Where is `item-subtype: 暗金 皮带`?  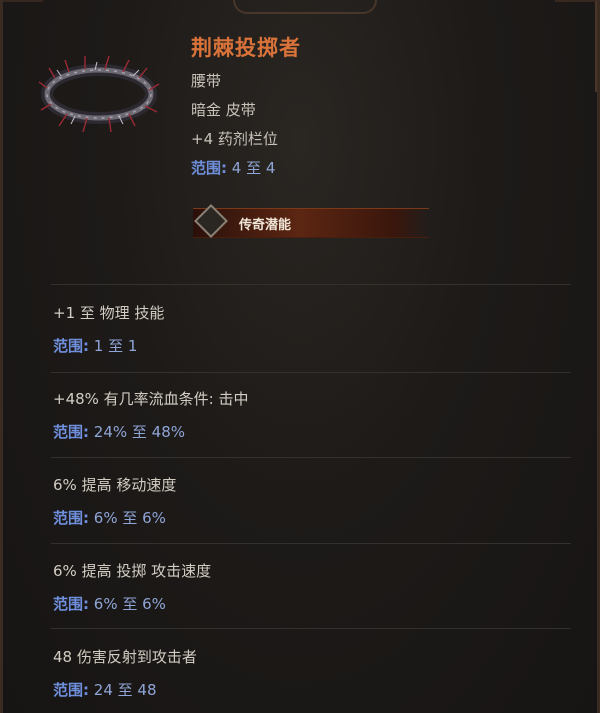 item-subtype: 暗金 皮带 is located at coordinates (223, 110).